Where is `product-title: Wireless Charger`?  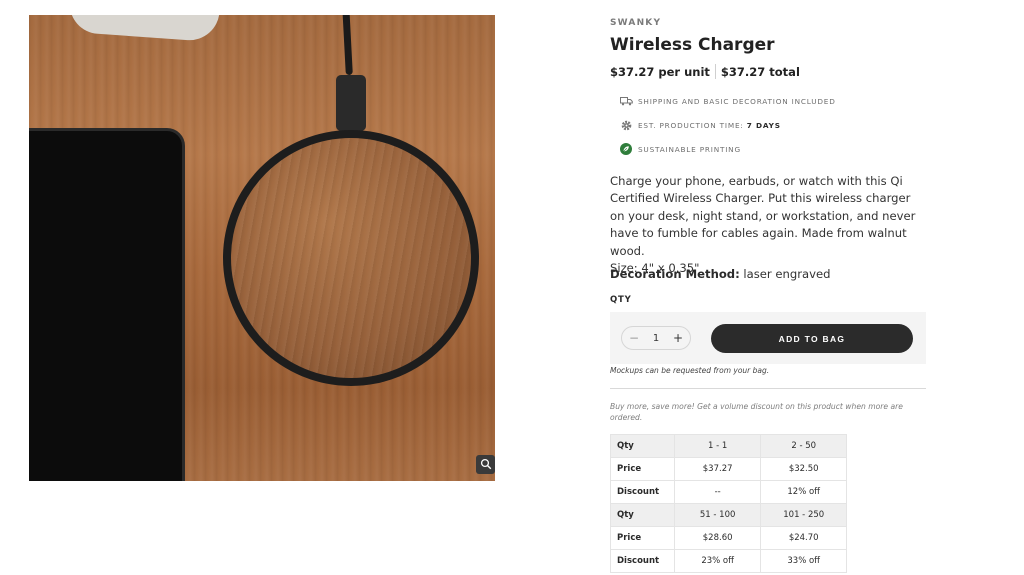 product-title: Wireless Charger is located at coordinates (692, 45).